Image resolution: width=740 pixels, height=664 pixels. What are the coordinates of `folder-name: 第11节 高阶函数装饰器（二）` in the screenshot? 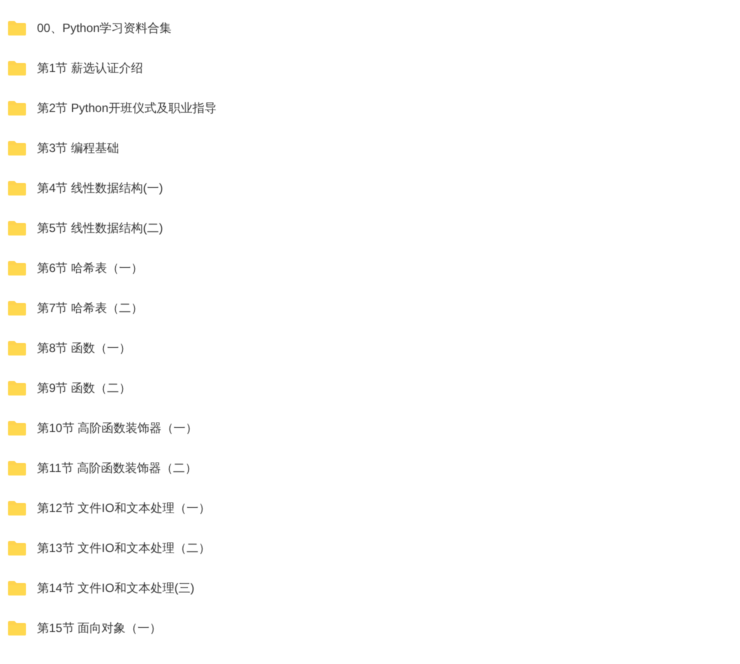 It's located at (117, 468).